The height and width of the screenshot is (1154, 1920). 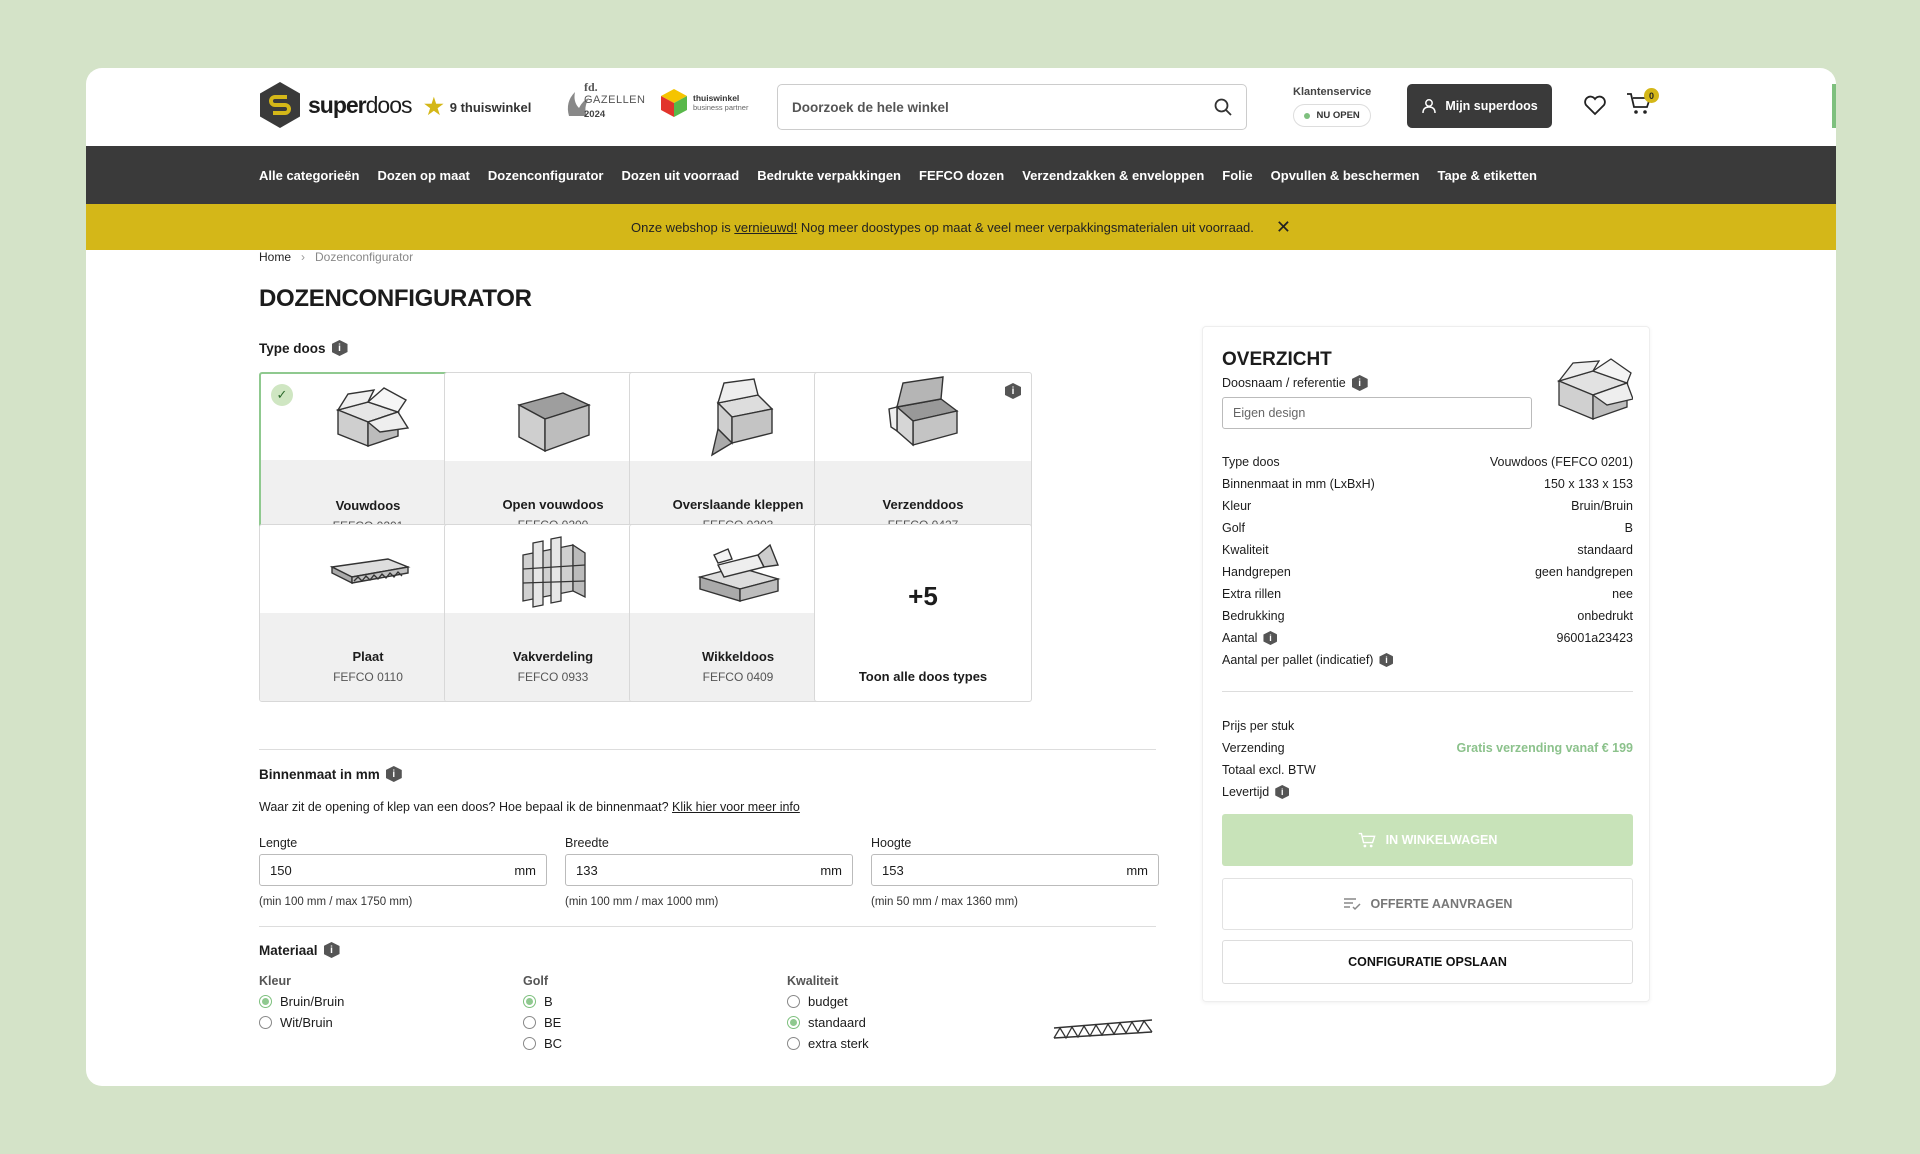 What do you see at coordinates (829, 175) in the screenshot?
I see `nav-item: Bedrukte verpakkingen` at bounding box center [829, 175].